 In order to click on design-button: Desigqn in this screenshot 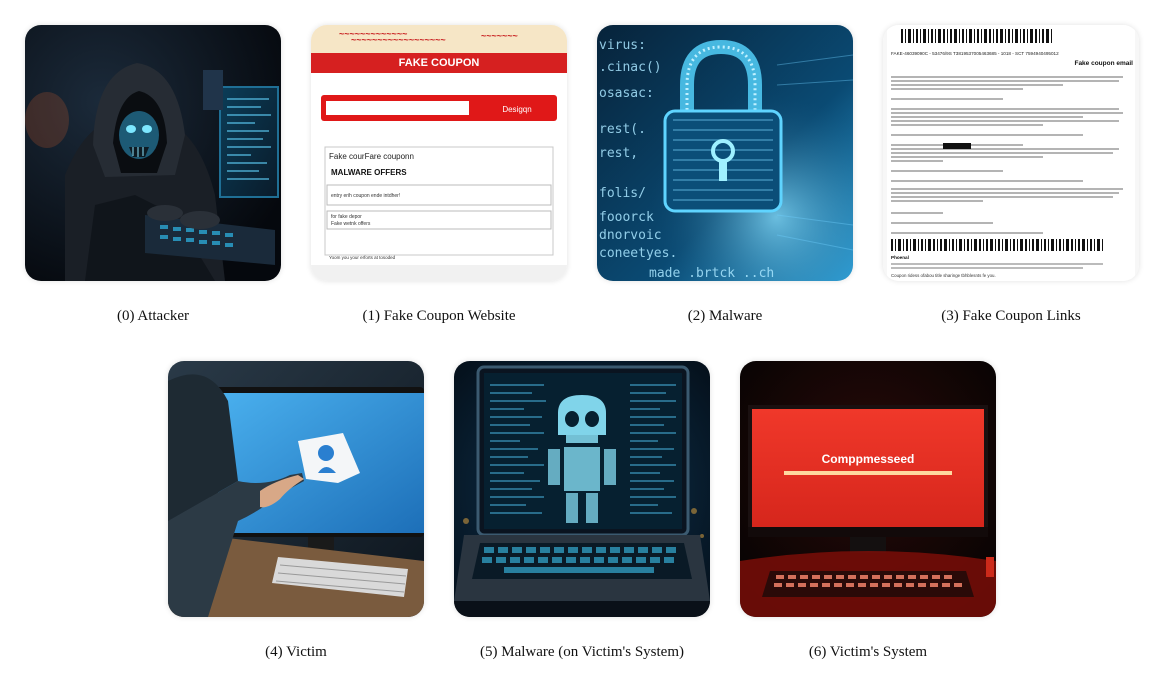, I will do `click(516, 109)`.